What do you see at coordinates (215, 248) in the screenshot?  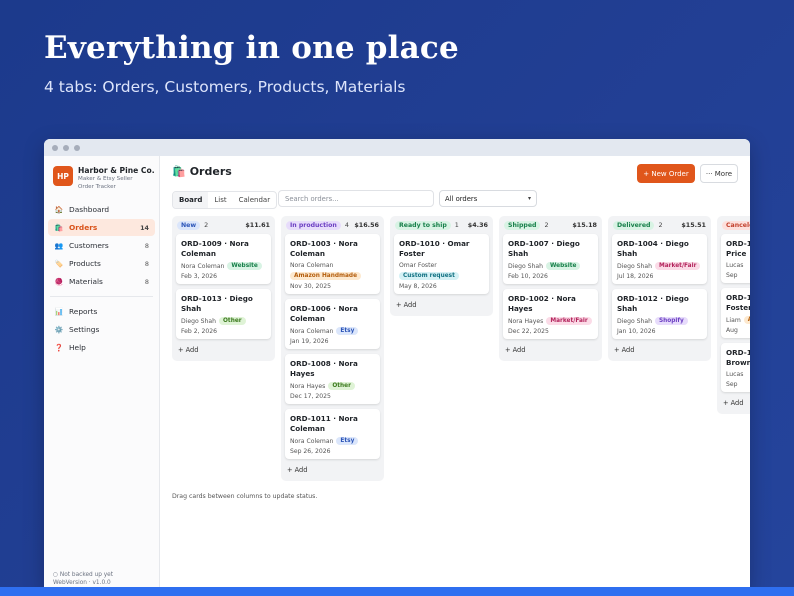 I see `order-card-title: ORD-1009 · Nora Coleman` at bounding box center [215, 248].